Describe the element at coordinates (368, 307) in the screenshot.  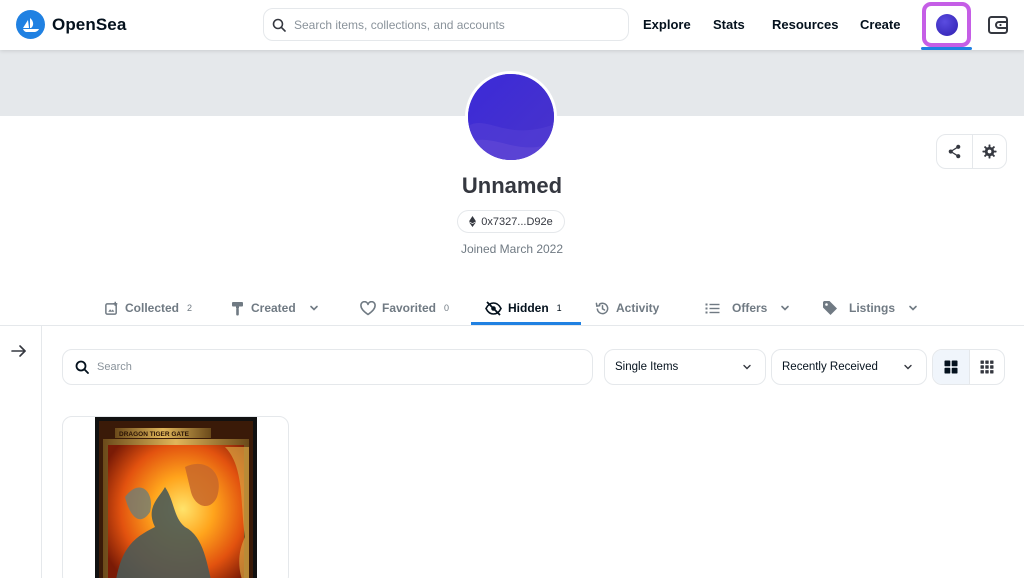
I see `heart-icon` at that location.